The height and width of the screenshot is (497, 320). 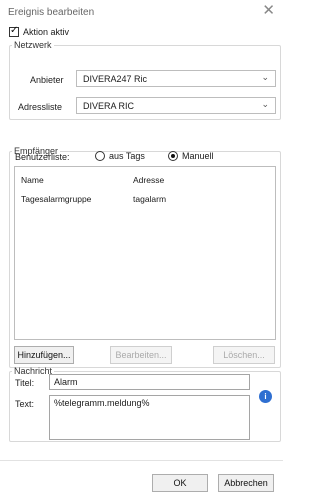 What do you see at coordinates (40, 107) in the screenshot?
I see `adressliste-label: Adressliste` at bounding box center [40, 107].